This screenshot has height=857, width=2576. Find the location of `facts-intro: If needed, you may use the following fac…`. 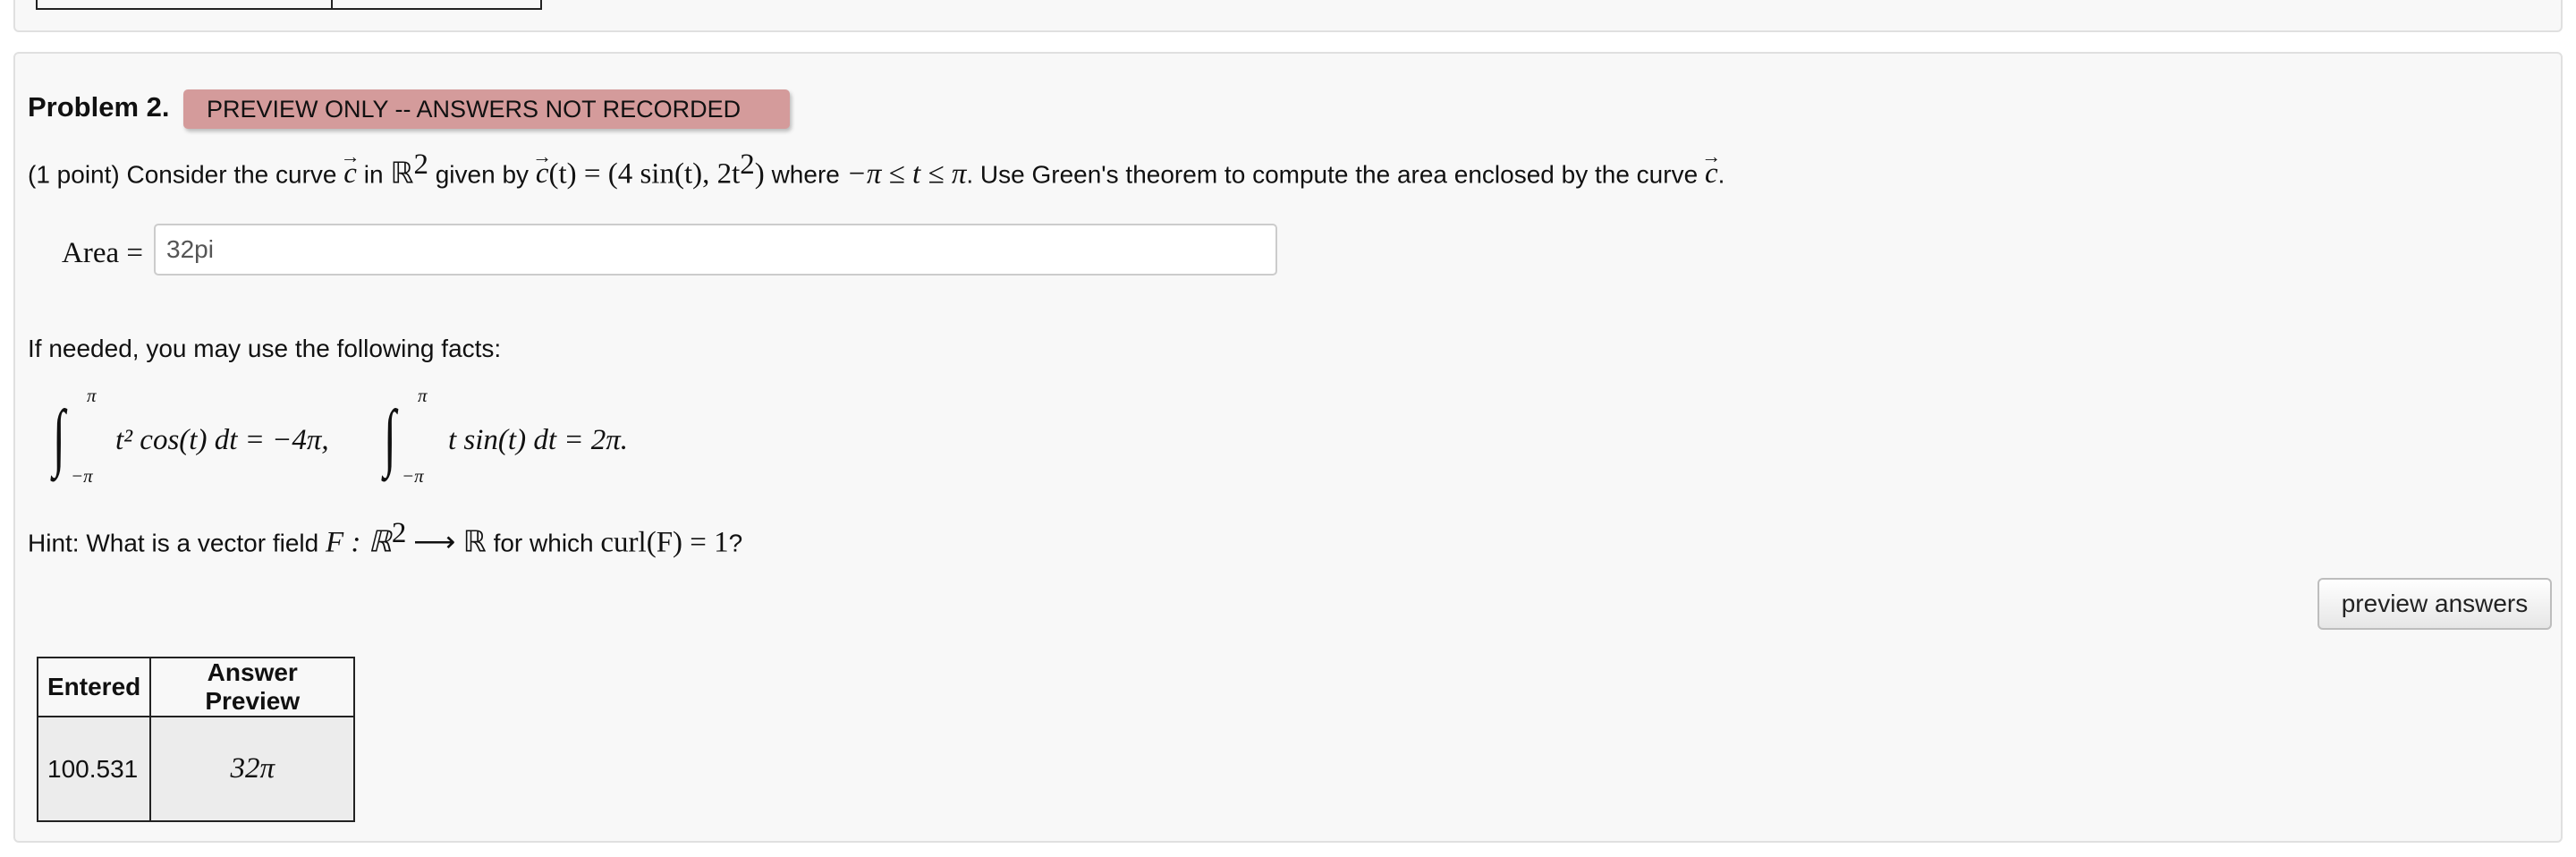

facts-intro: If needed, you may use the following fac… is located at coordinates (265, 348).